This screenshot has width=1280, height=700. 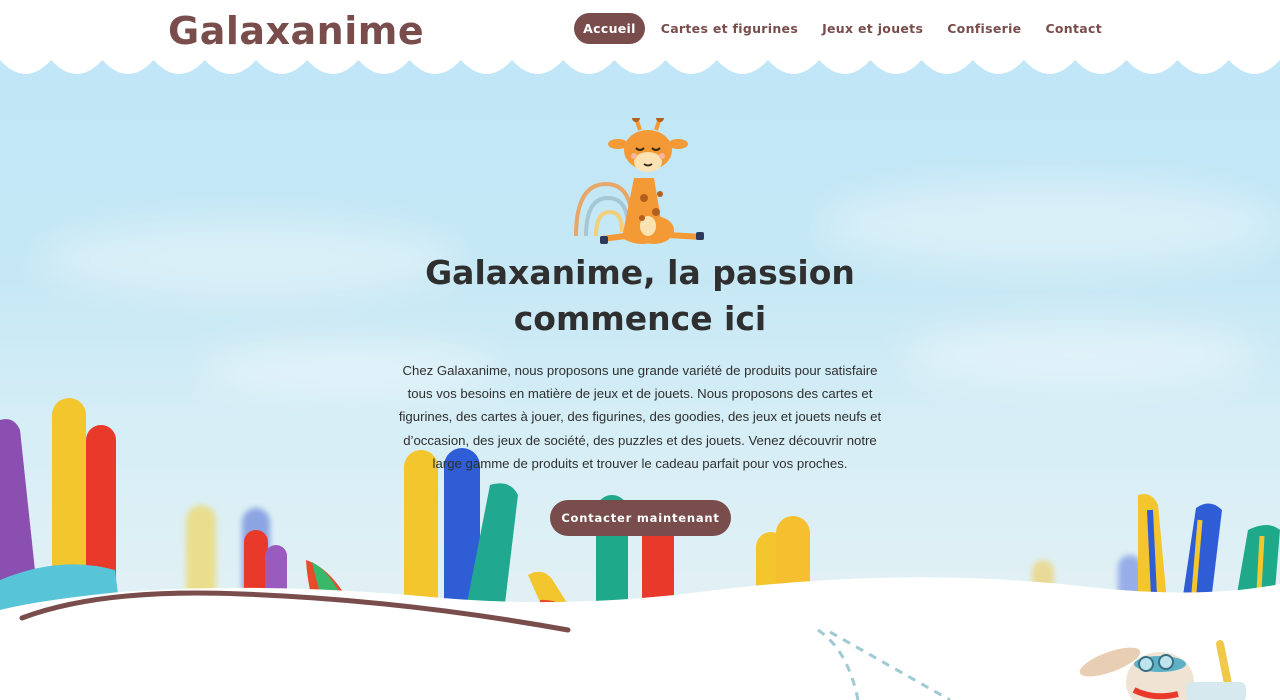 What do you see at coordinates (640, 518) in the screenshot?
I see `contact-now-button: Contacter maintenant` at bounding box center [640, 518].